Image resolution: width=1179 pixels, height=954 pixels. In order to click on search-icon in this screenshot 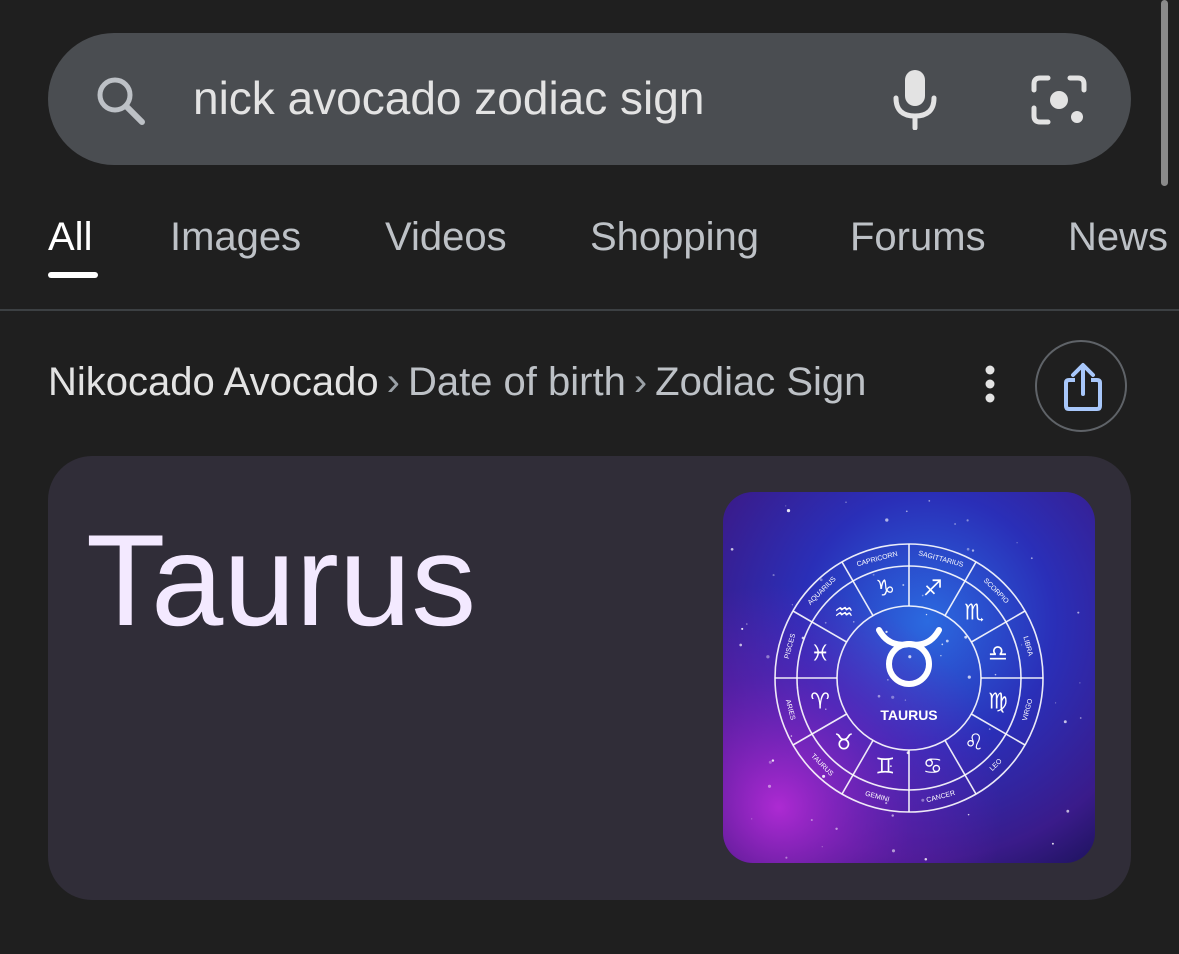, I will do `click(120, 100)`.